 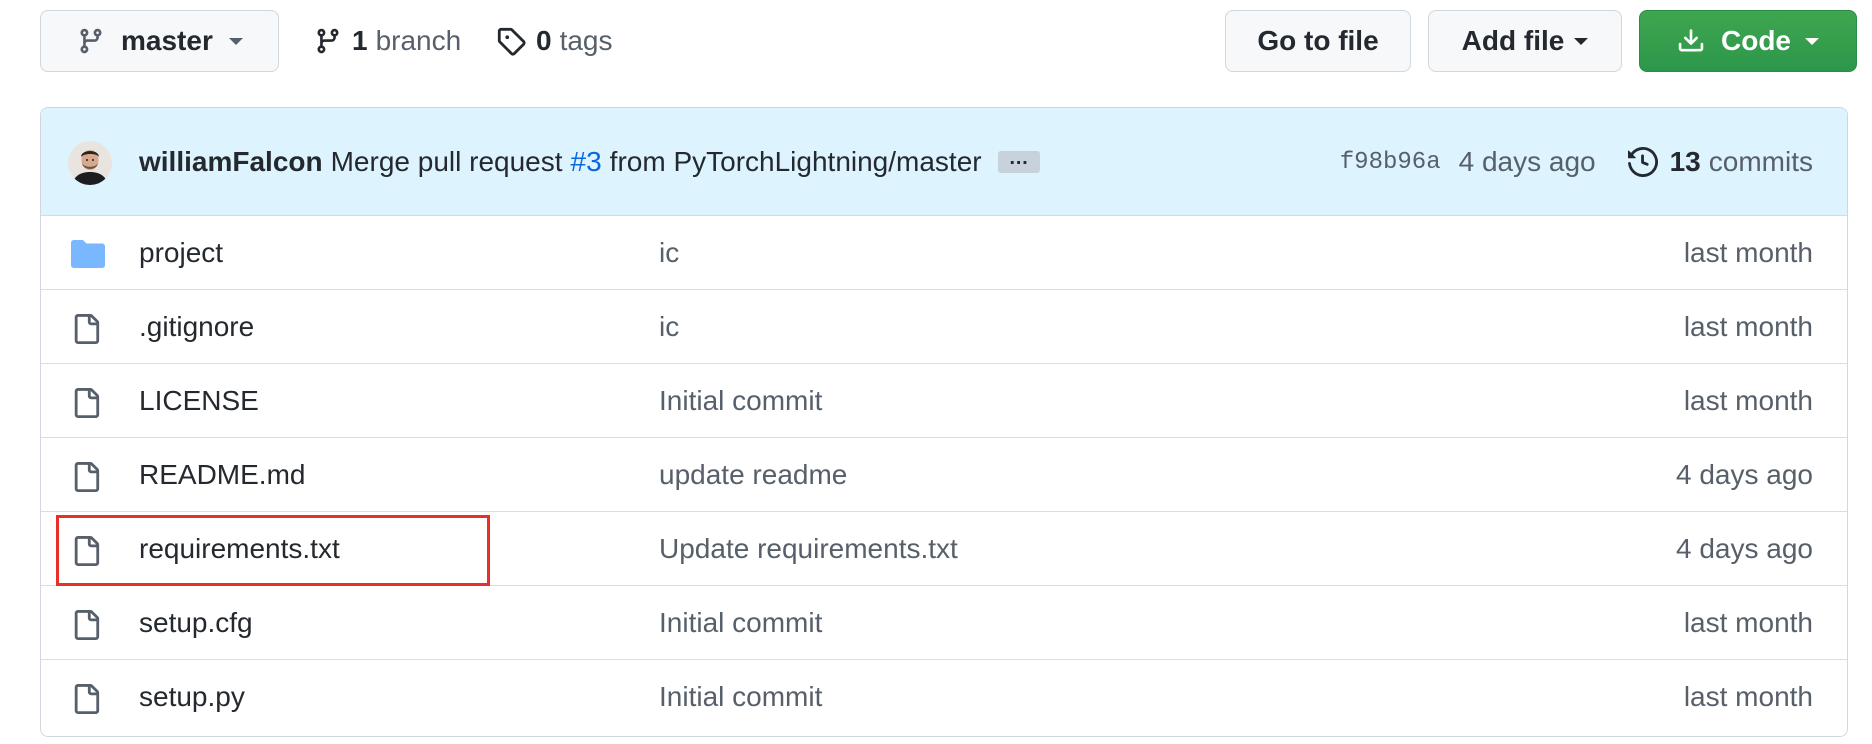 What do you see at coordinates (586, 40) in the screenshot?
I see `tag-label: tags` at bounding box center [586, 40].